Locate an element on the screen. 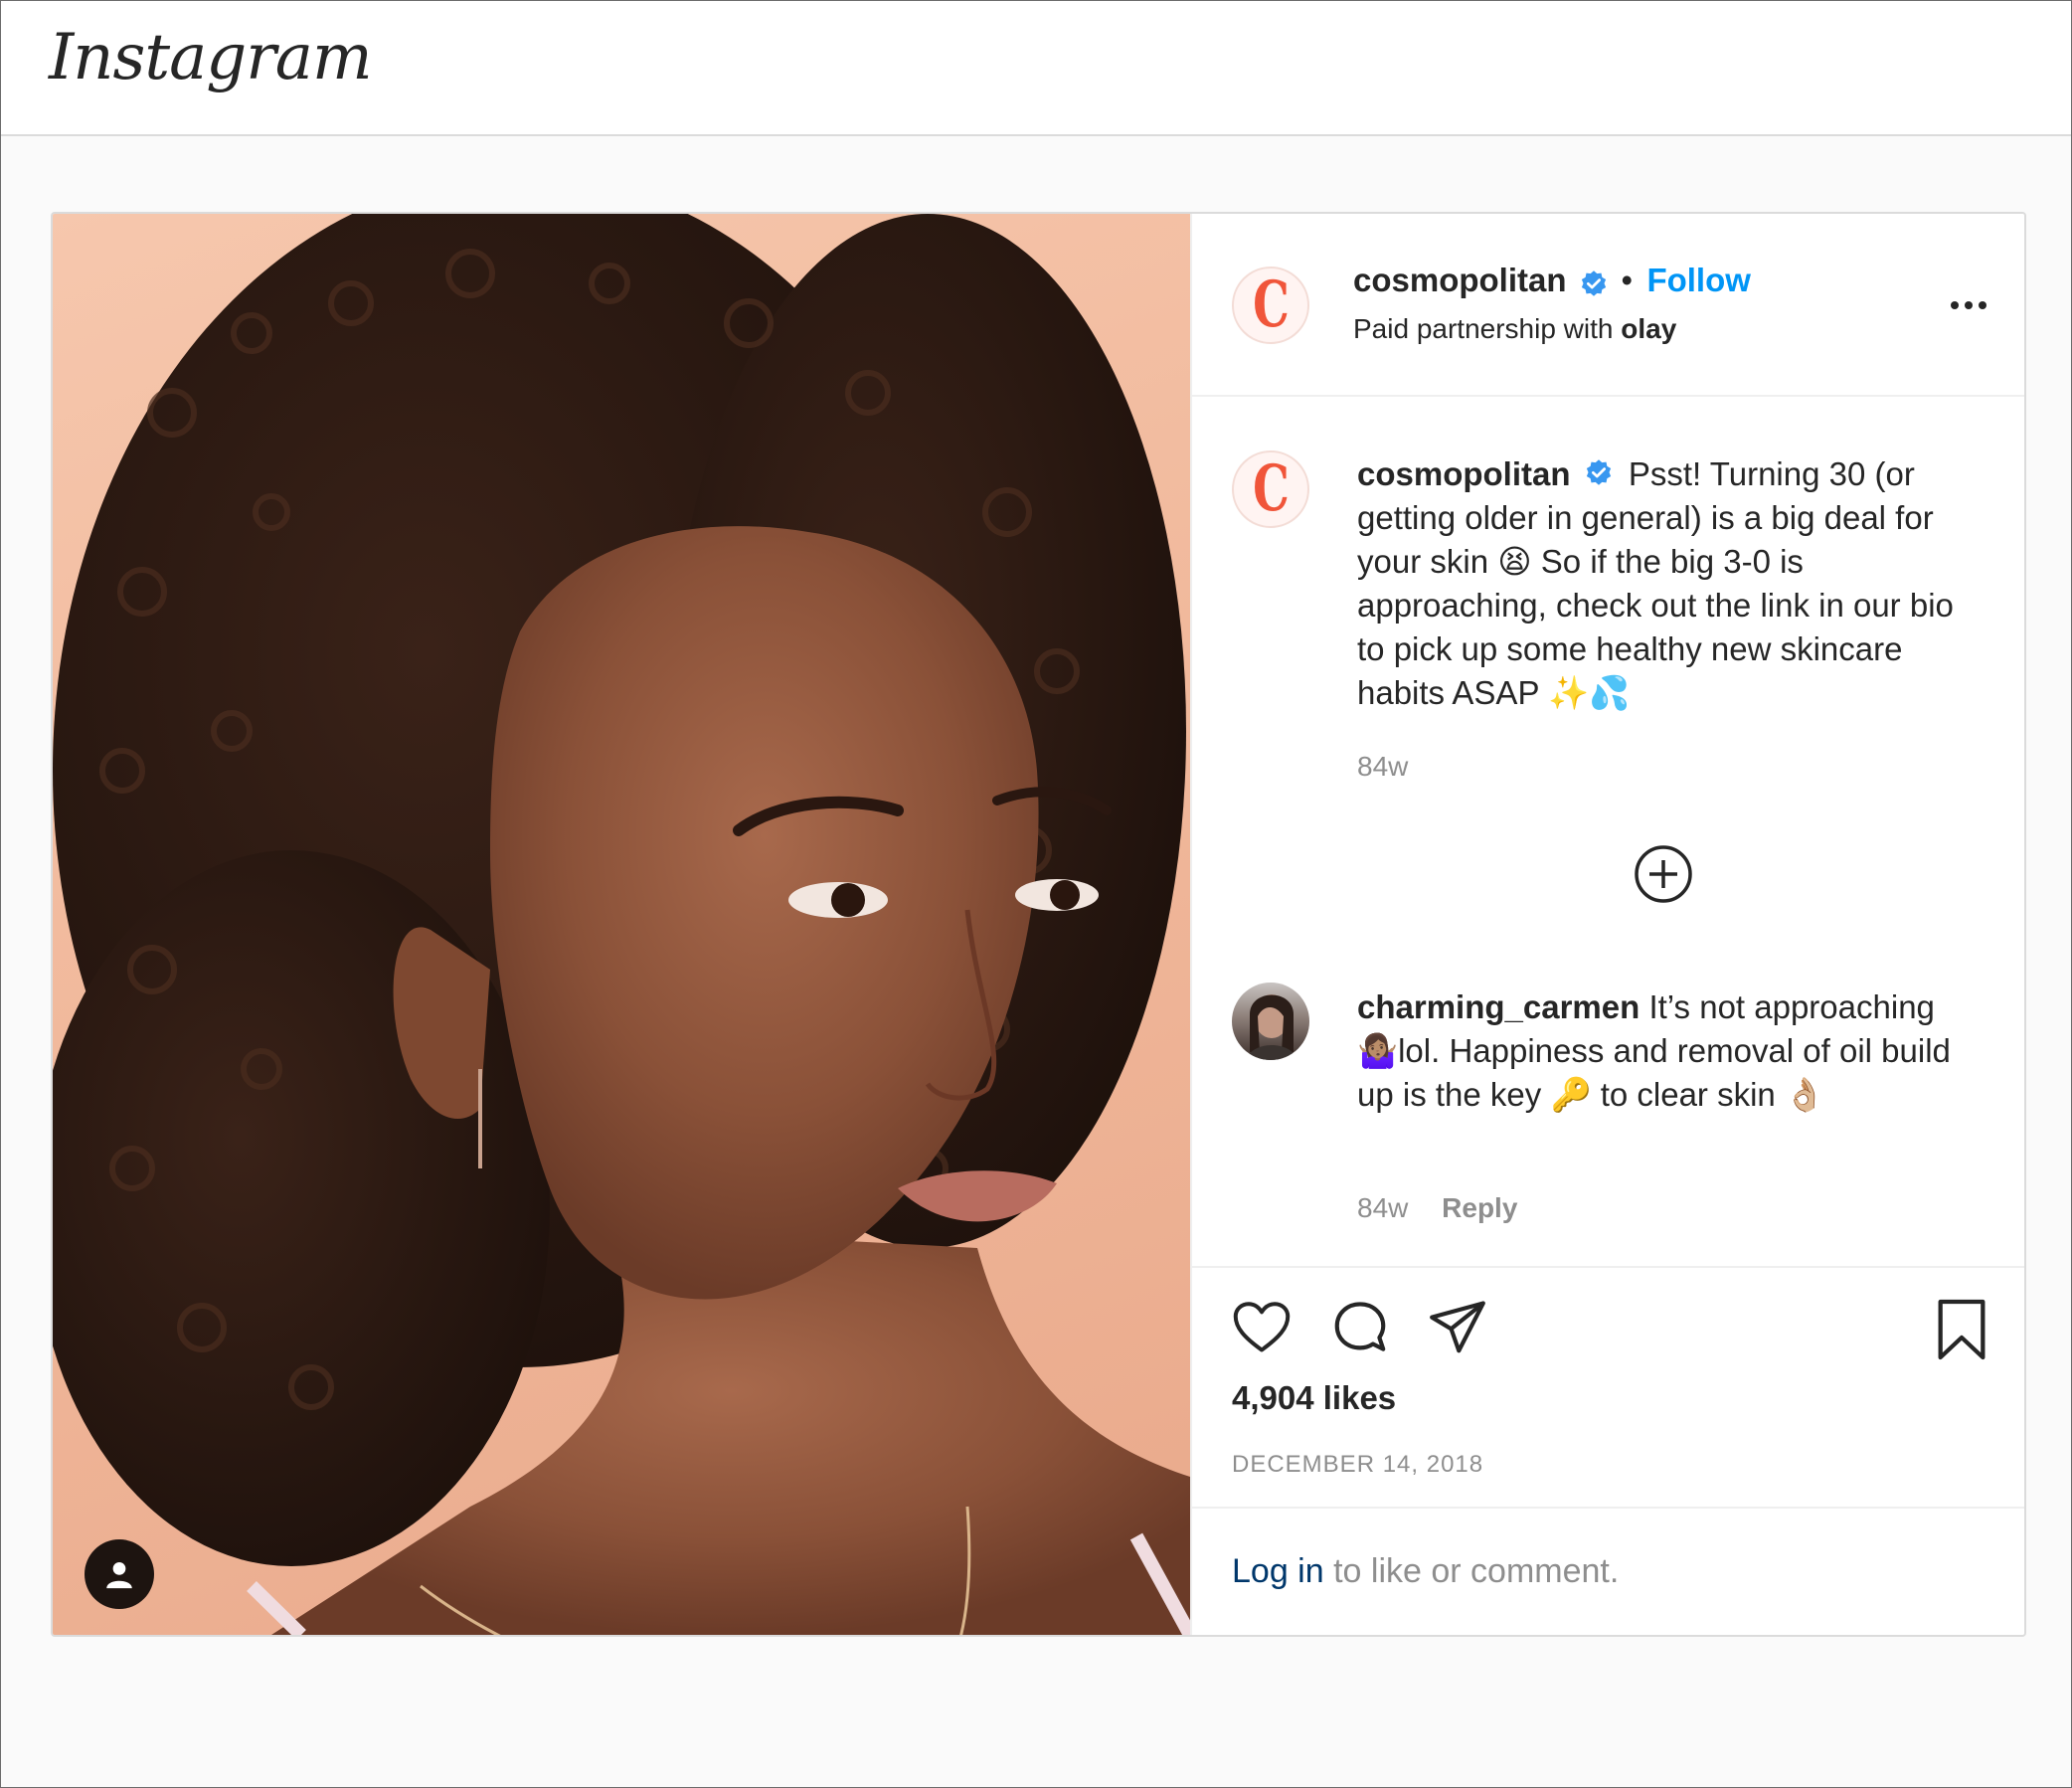  partnership-label: Paid partnership with olay is located at coordinates (1515, 328).